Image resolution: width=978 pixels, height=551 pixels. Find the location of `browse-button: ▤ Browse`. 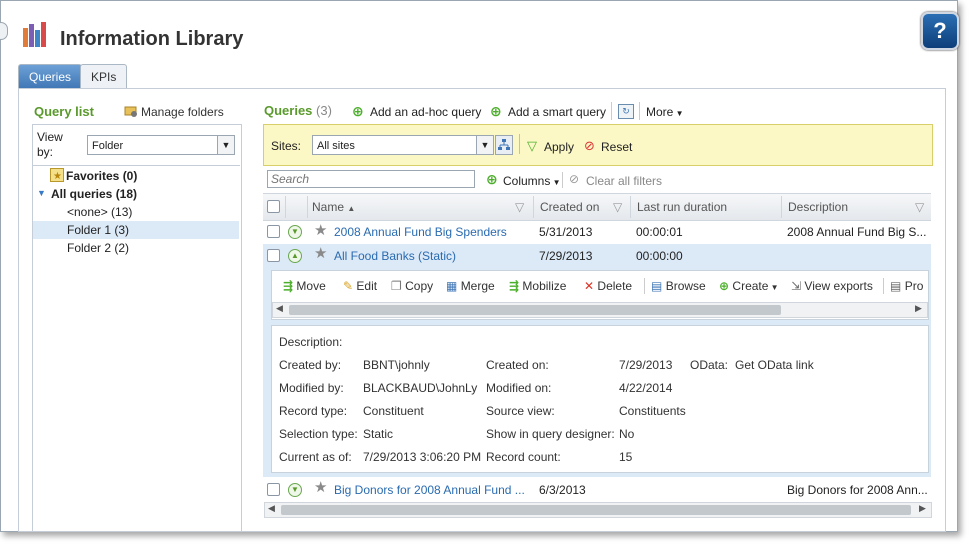

browse-button: ▤ Browse is located at coordinates (678, 286).